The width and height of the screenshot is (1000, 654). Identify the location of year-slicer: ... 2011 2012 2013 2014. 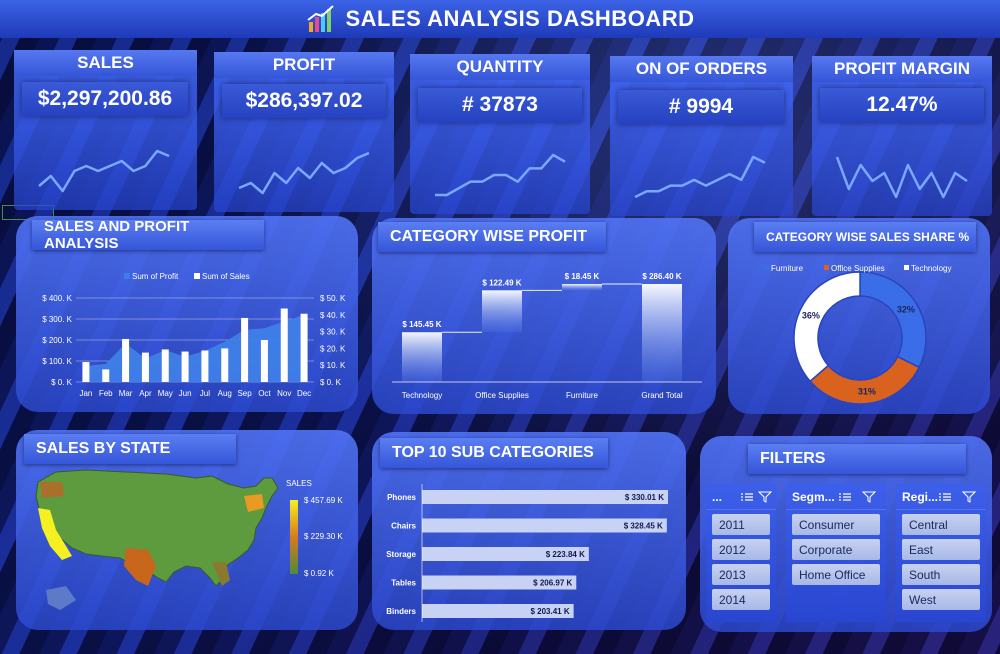
(741, 553).